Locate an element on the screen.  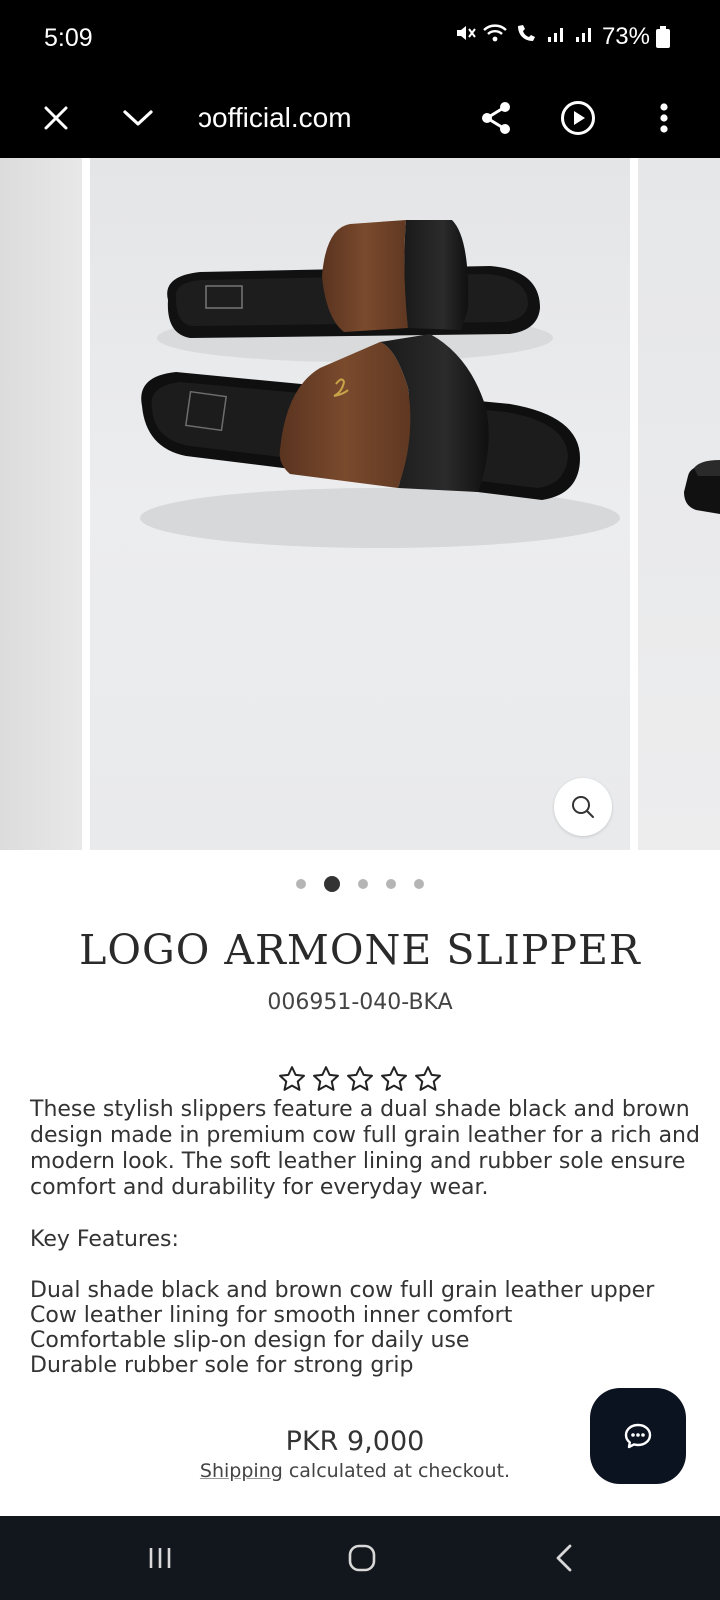
product-image is located at coordinates (380, 384).